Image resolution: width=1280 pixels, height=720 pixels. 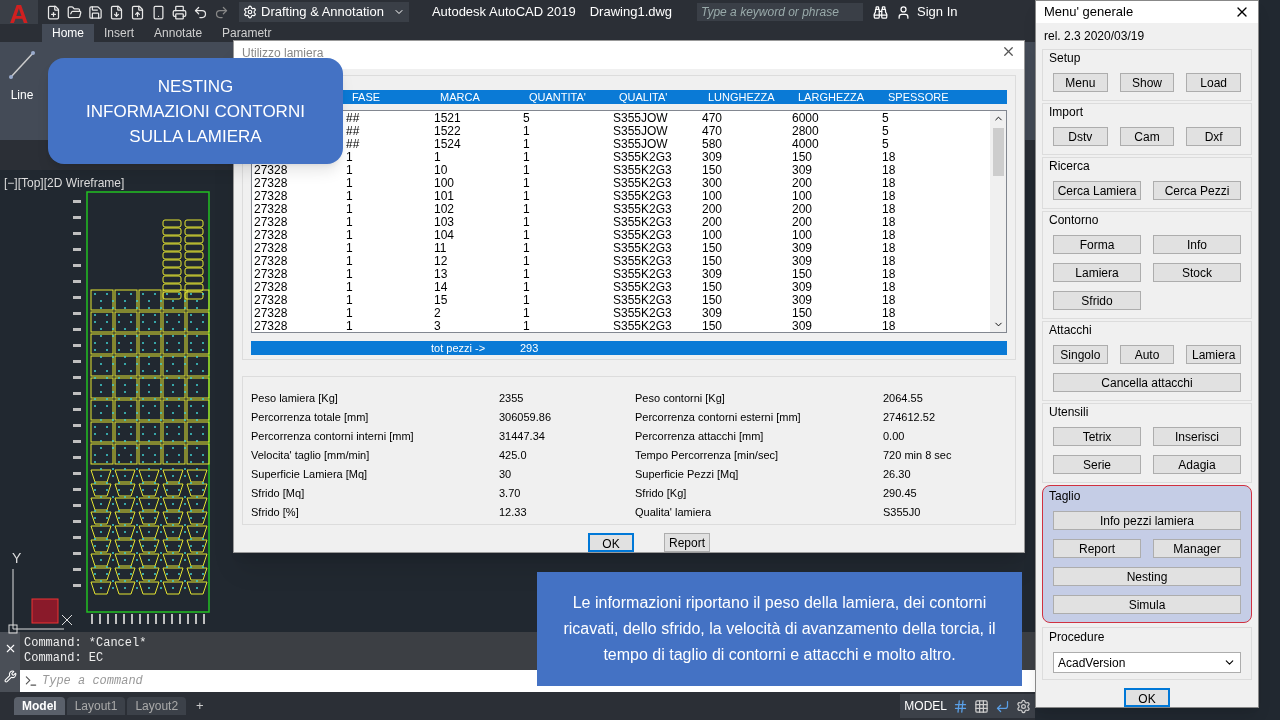 I want to click on menu-button: Cancella attacchi, so click(x=1147, y=382).